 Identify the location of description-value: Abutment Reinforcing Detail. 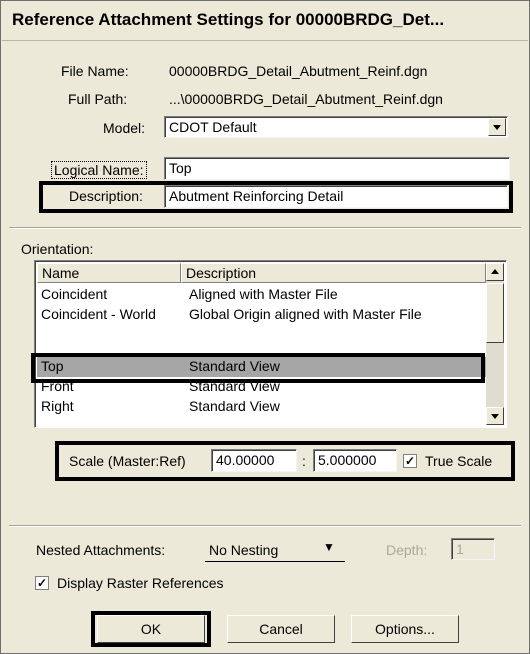
(256, 196).